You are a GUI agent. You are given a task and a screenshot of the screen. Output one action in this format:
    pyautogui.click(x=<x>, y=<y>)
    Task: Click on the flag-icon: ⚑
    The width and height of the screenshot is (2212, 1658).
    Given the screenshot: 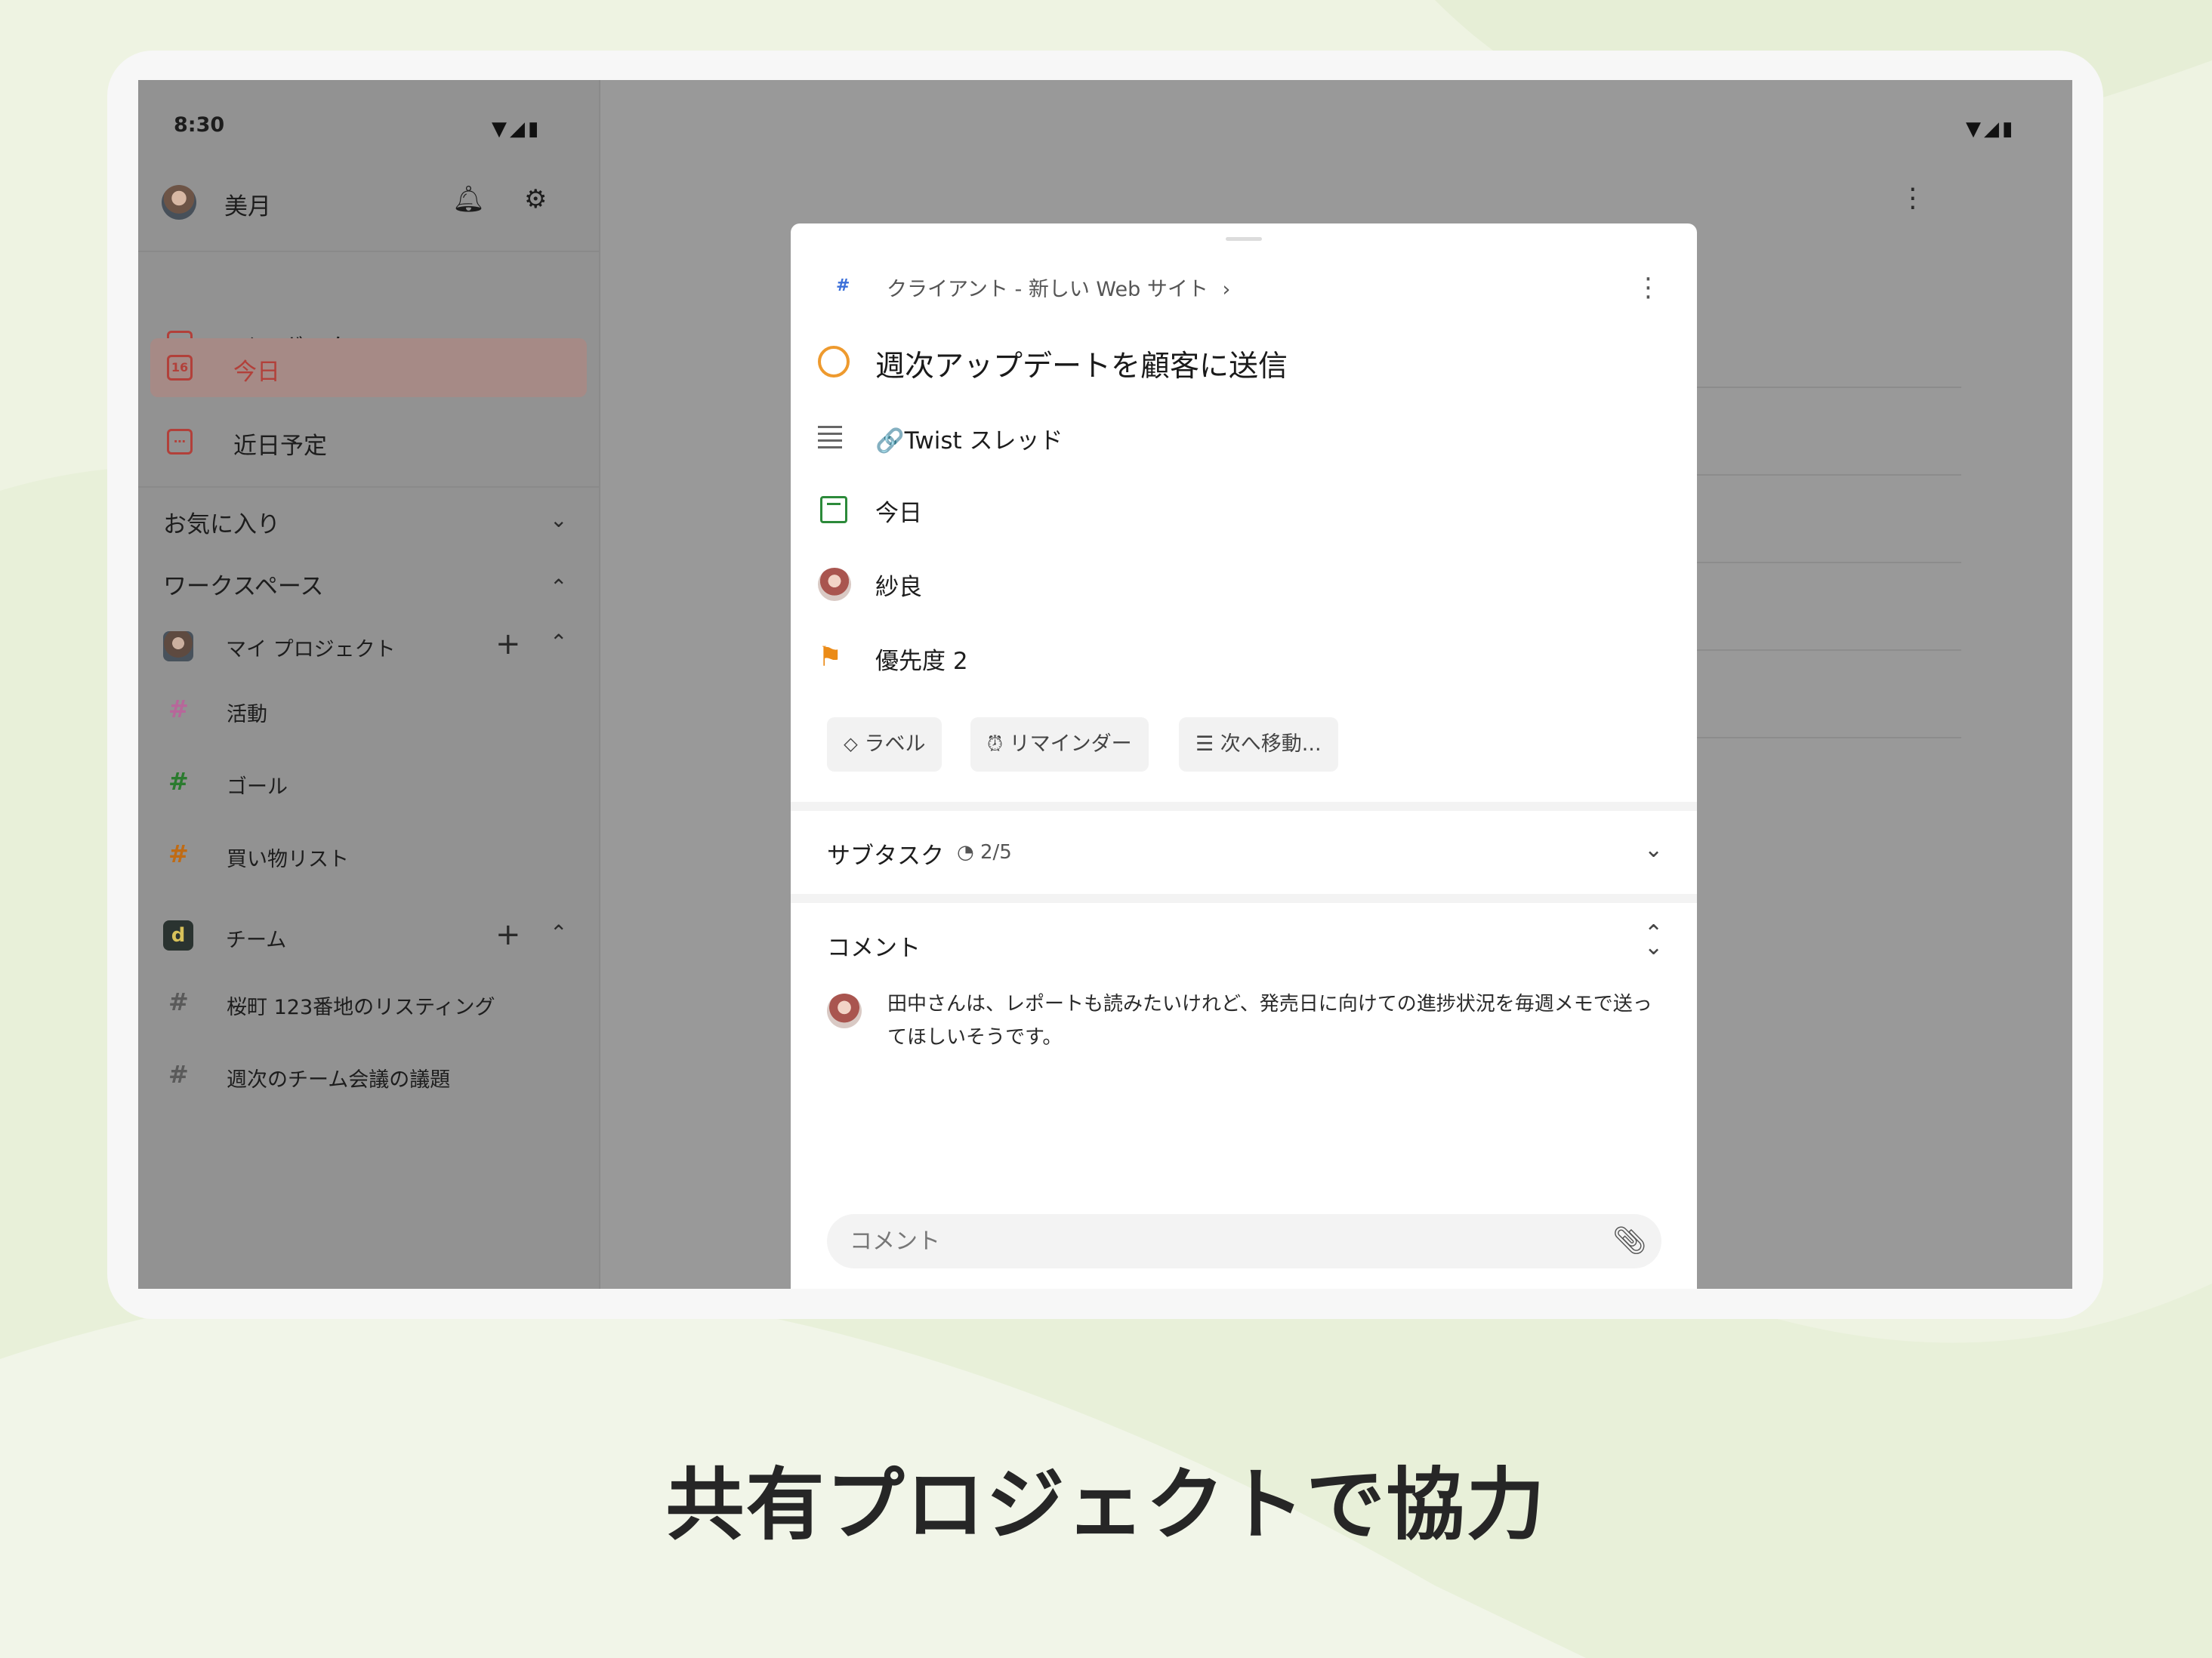 What is the action you would take?
    pyautogui.click(x=830, y=658)
    